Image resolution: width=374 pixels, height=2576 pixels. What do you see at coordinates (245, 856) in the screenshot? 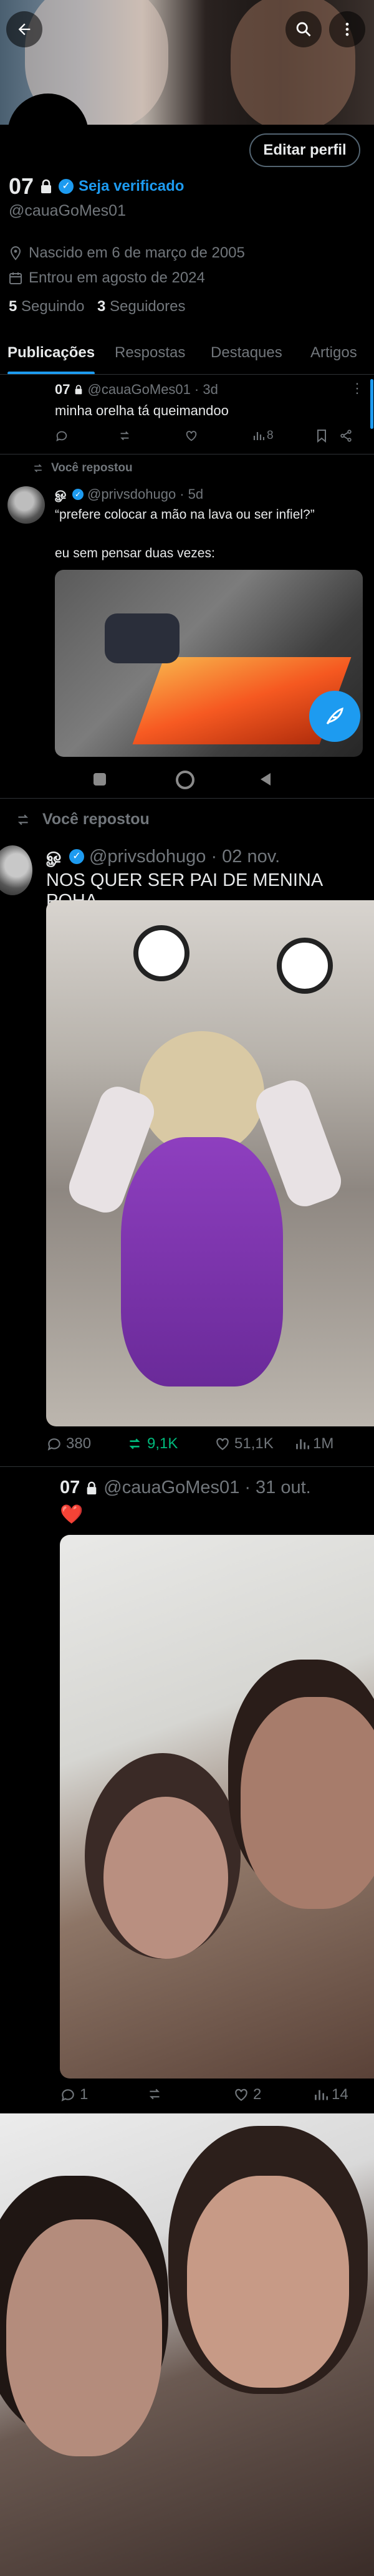
I see `repost2-time: · 02 nov.` at bounding box center [245, 856].